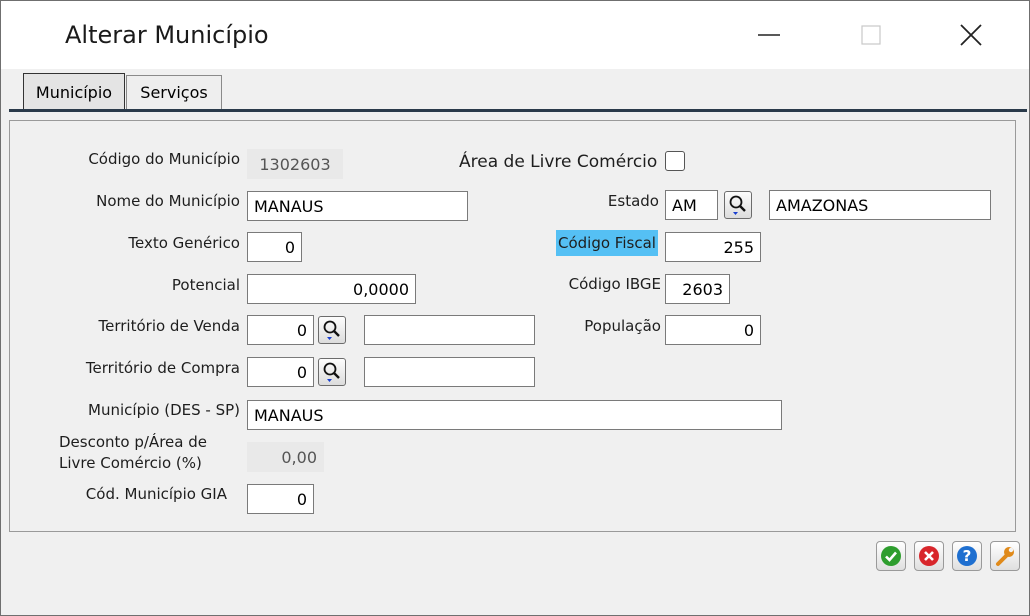 This screenshot has height=616, width=1030. I want to click on municipio-des-sp-field: MANAUS, so click(514, 415).